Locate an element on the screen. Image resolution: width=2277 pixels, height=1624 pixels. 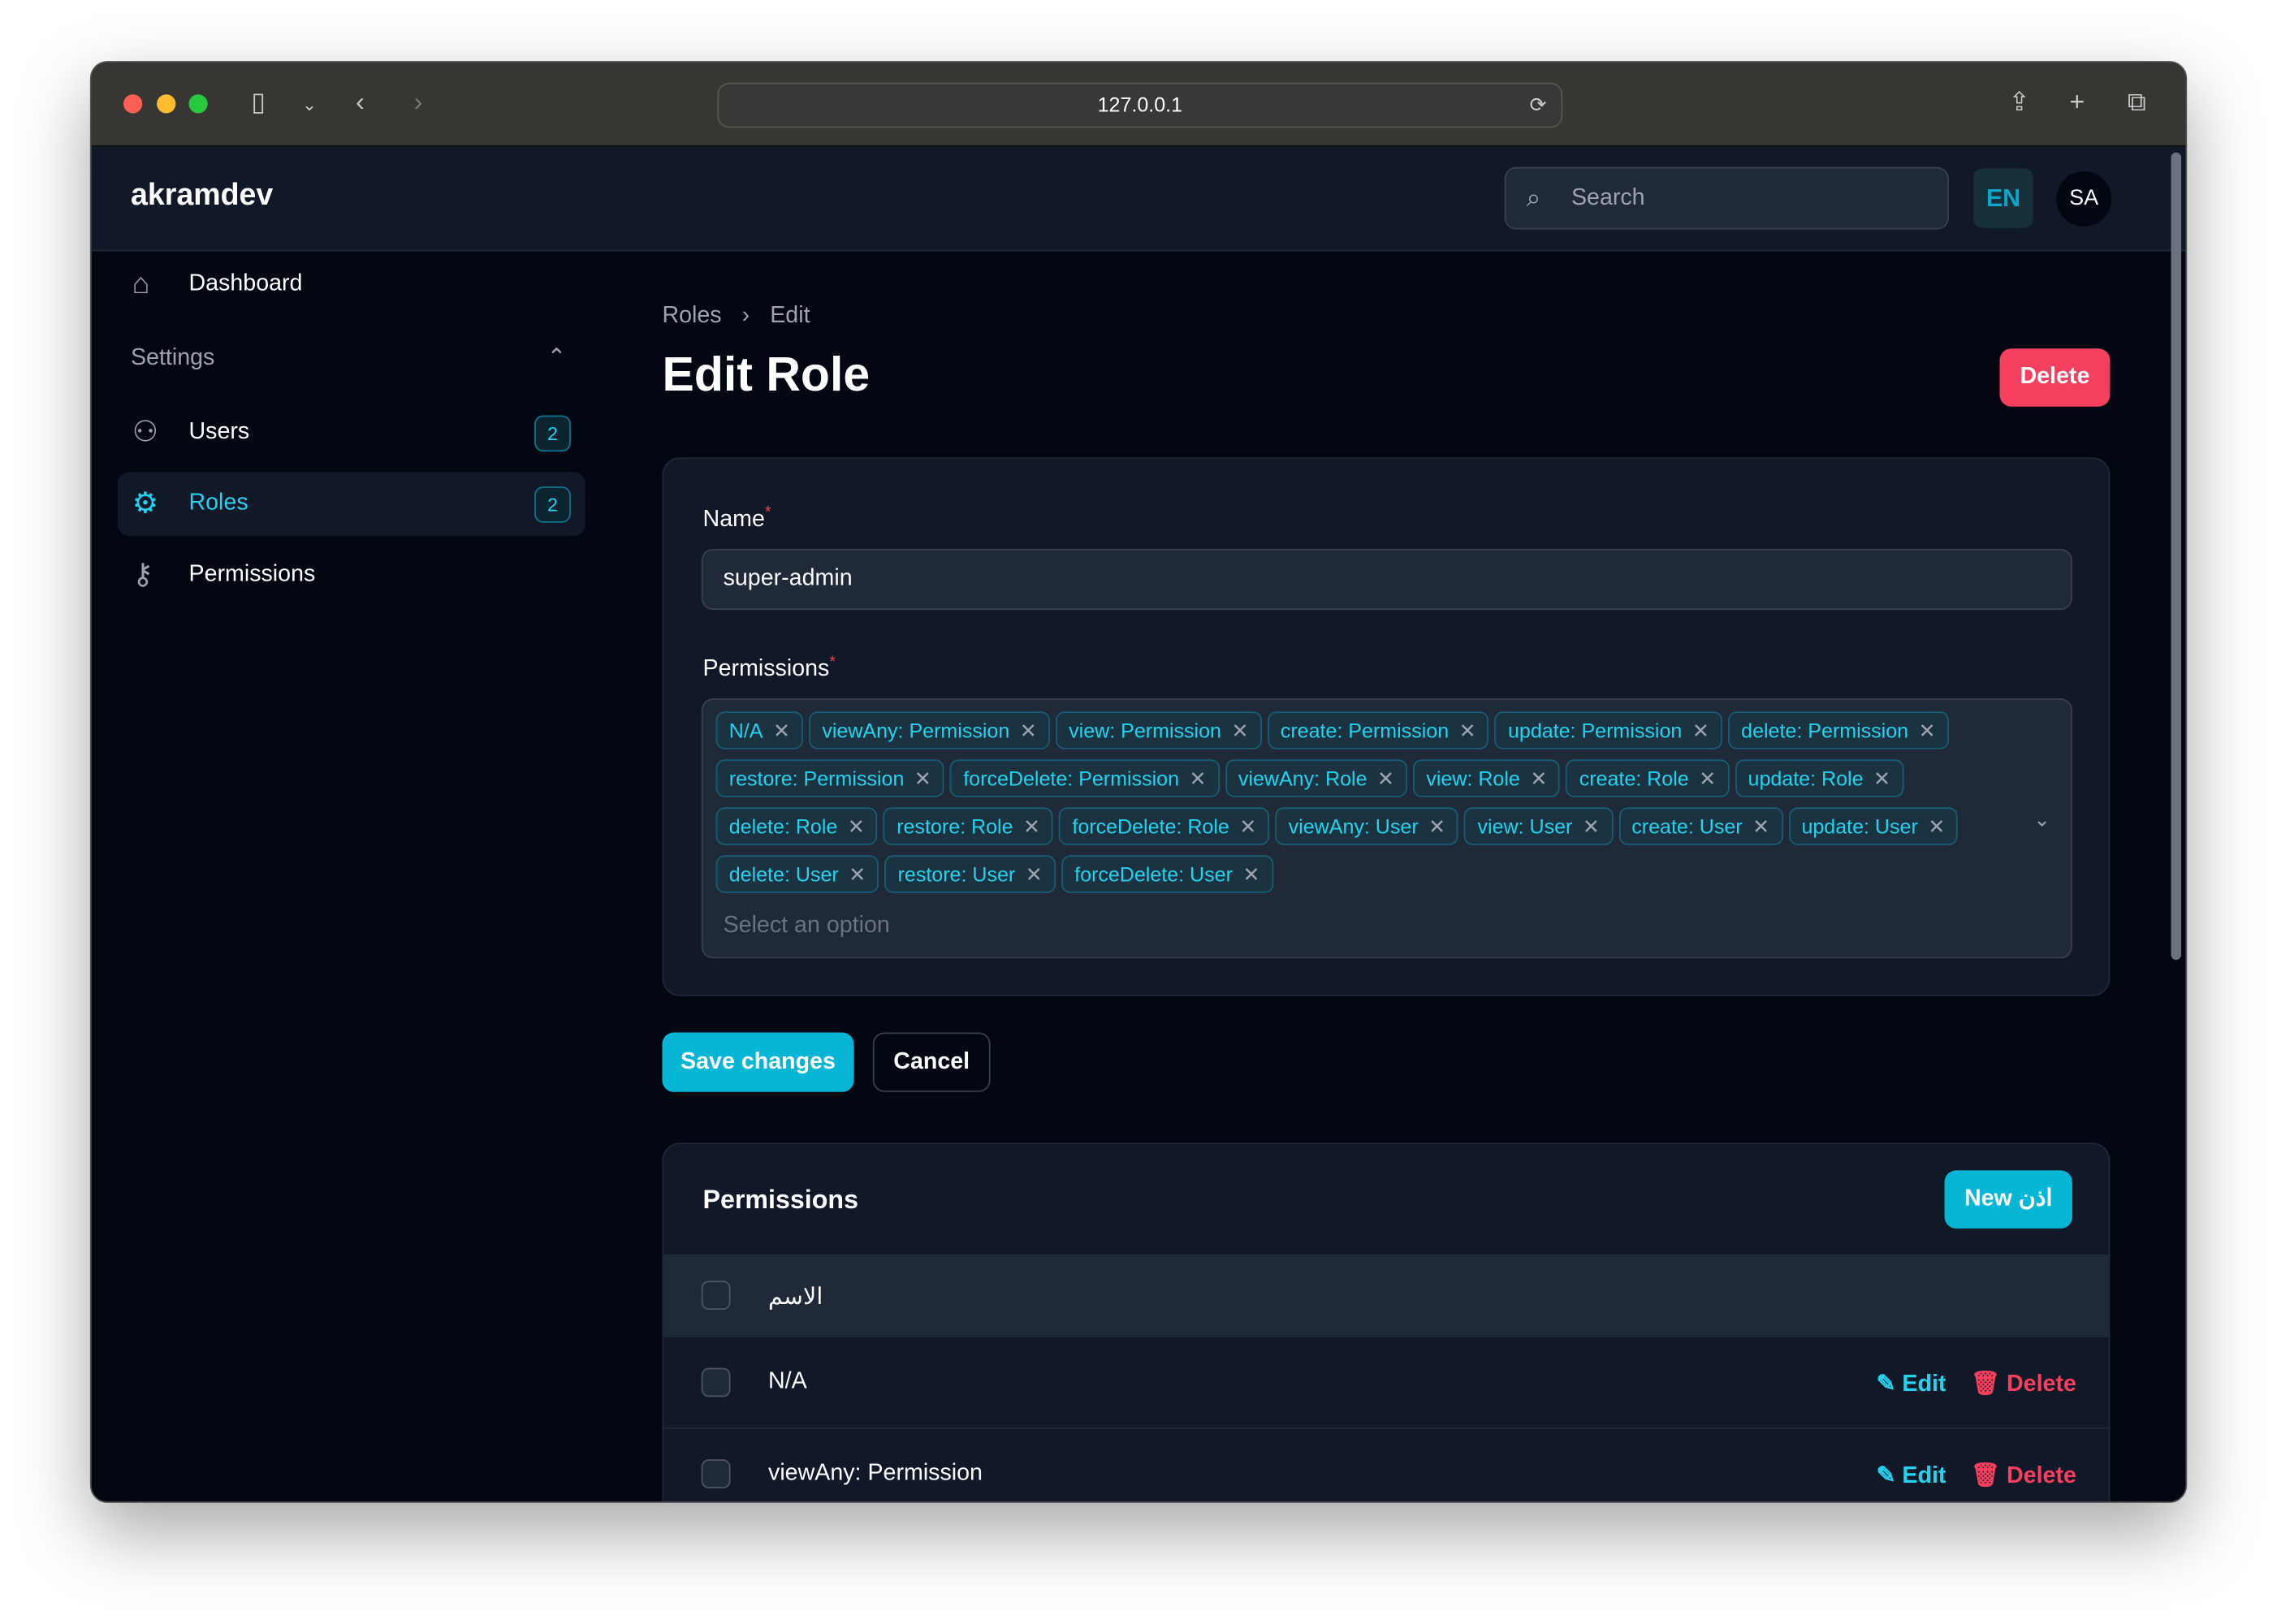
sidebar-item-permissions: ⚷ Permissions is located at coordinates (351, 575).